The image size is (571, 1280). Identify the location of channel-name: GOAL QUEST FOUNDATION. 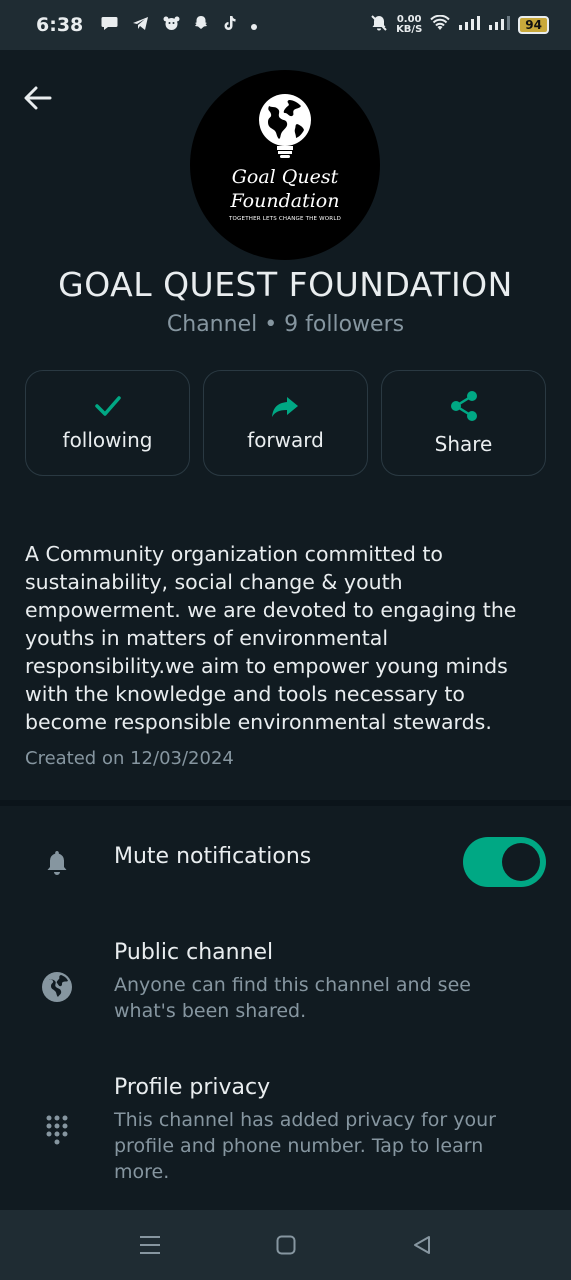
(285, 284).